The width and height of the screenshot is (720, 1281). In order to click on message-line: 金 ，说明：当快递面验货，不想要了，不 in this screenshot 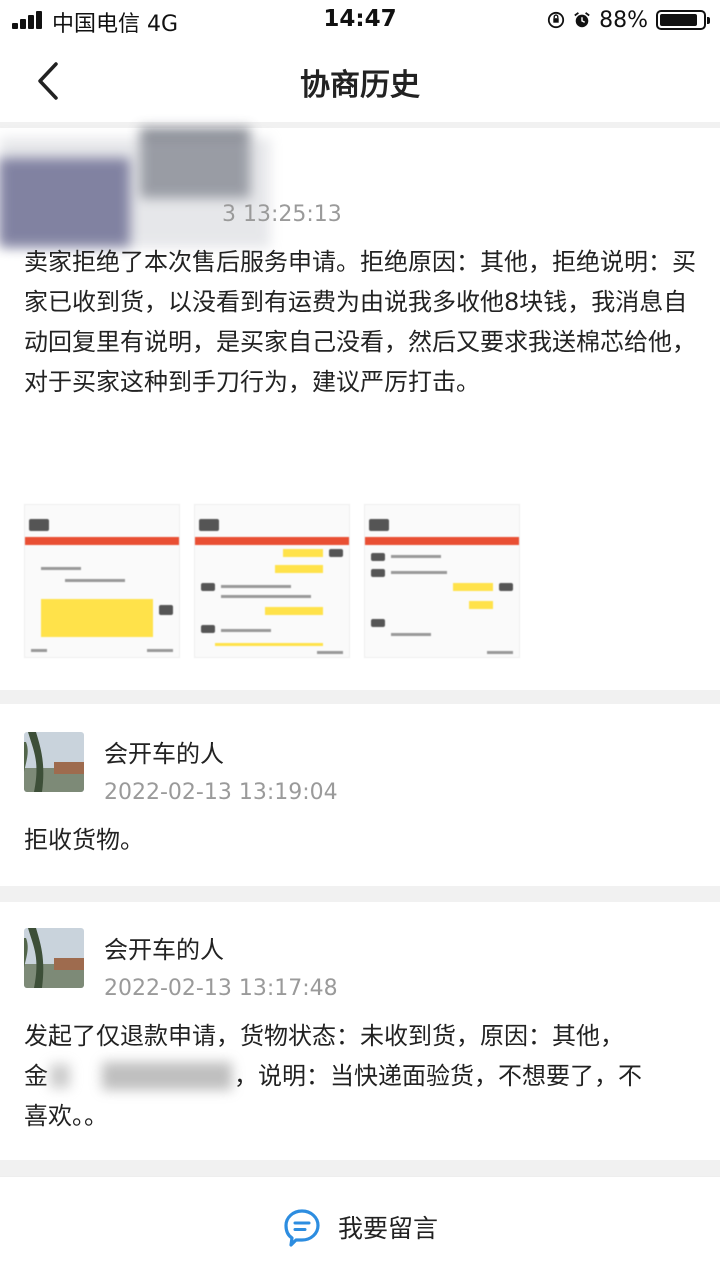, I will do `click(362, 1076)`.